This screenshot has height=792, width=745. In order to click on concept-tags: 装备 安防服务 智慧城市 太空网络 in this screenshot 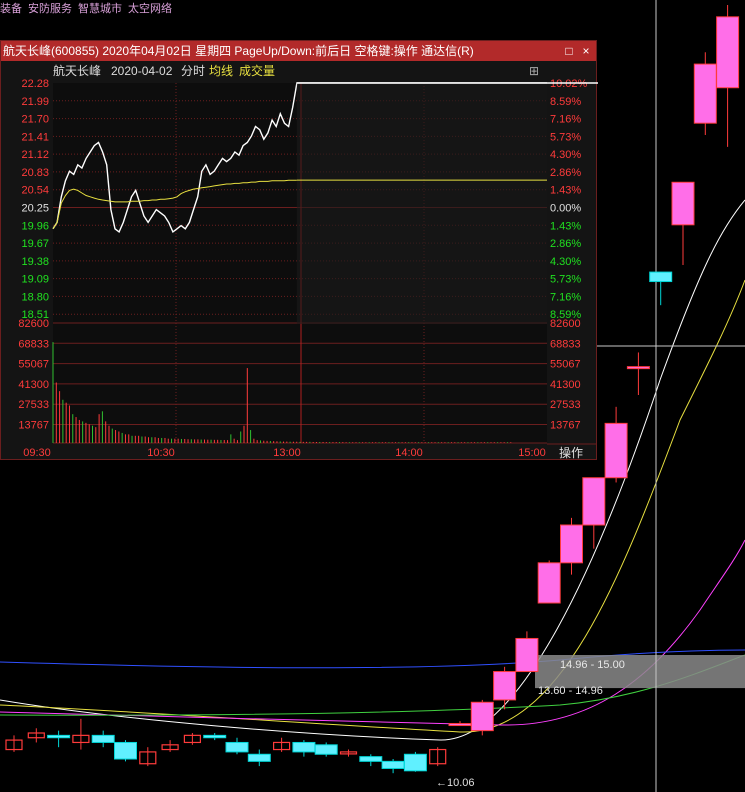, I will do `click(89, 7)`.